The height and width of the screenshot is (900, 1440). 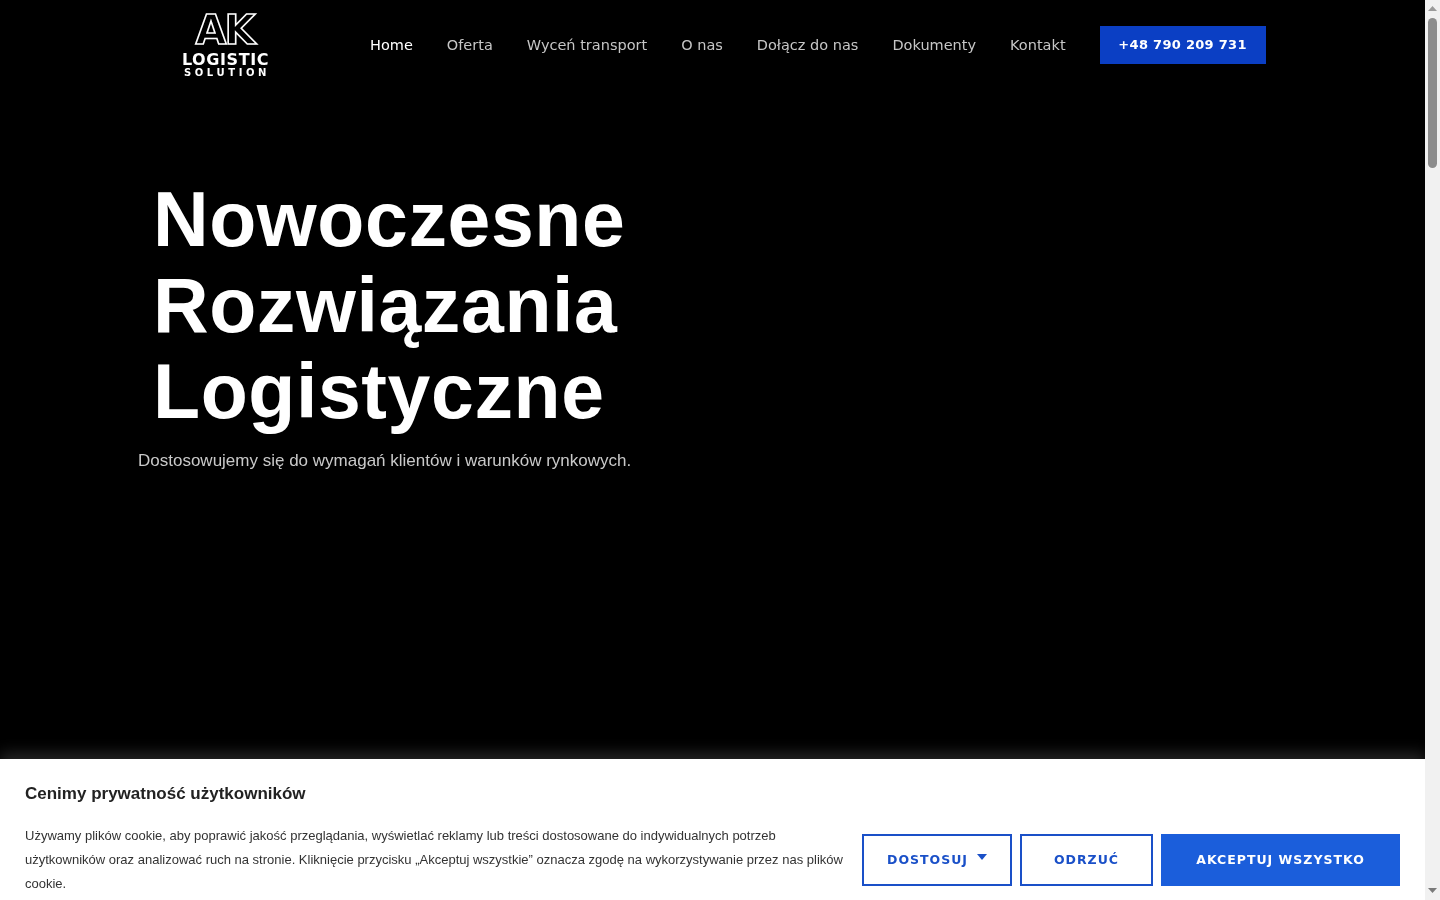 I want to click on phone-button: +48 790 209 731, so click(x=1182, y=45).